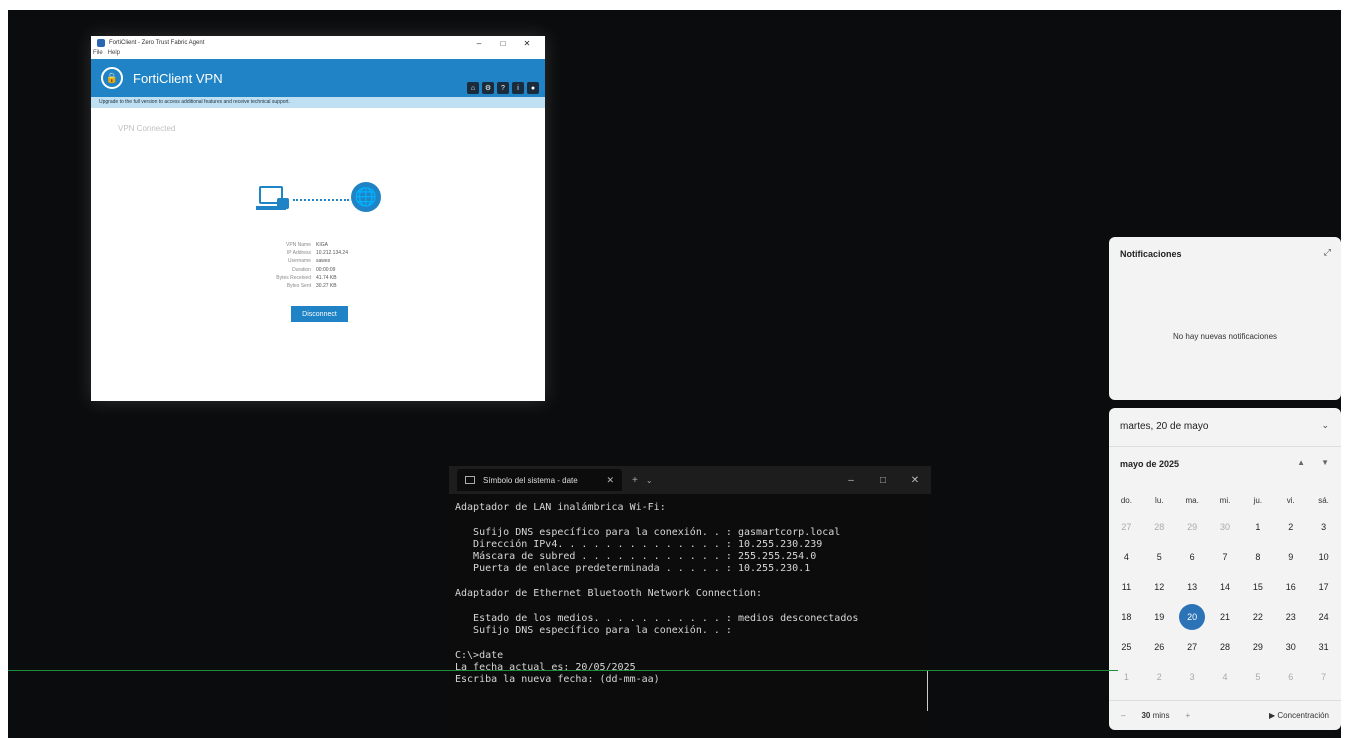  What do you see at coordinates (293, 277) in the screenshot?
I see `info-label: Bytes Received` at bounding box center [293, 277].